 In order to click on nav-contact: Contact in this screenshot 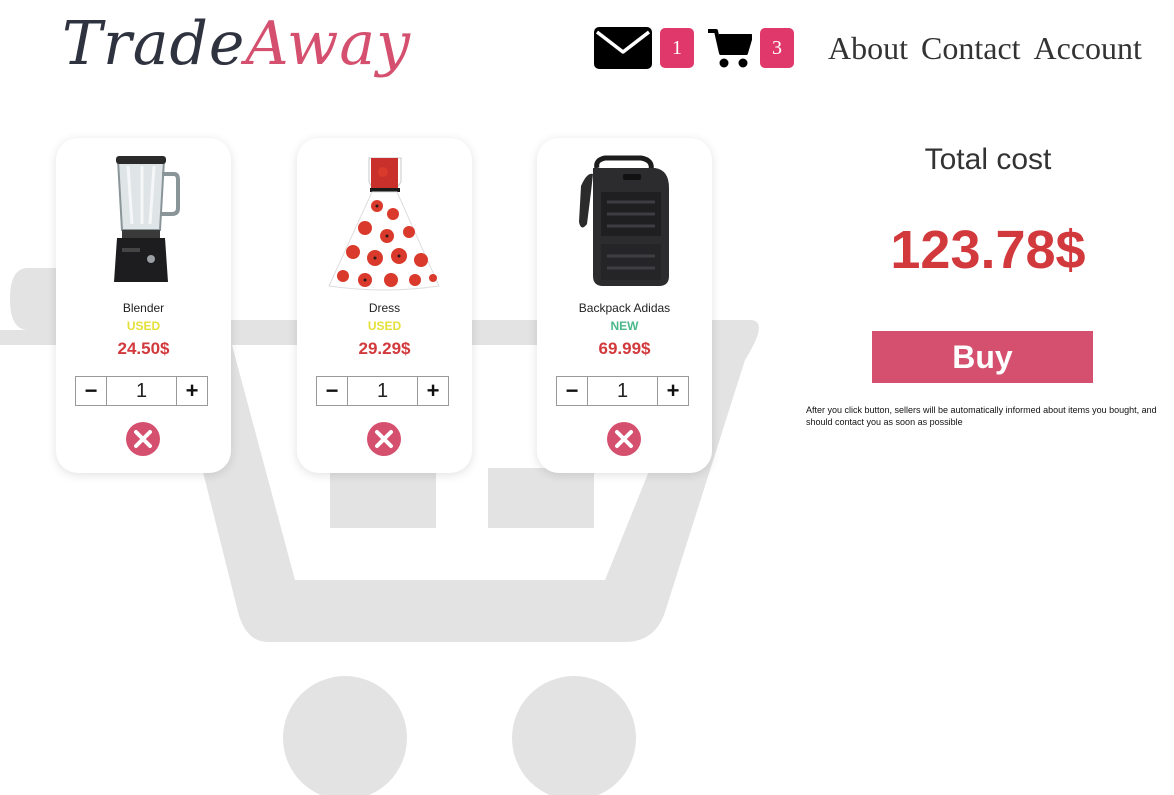, I will do `click(971, 48)`.